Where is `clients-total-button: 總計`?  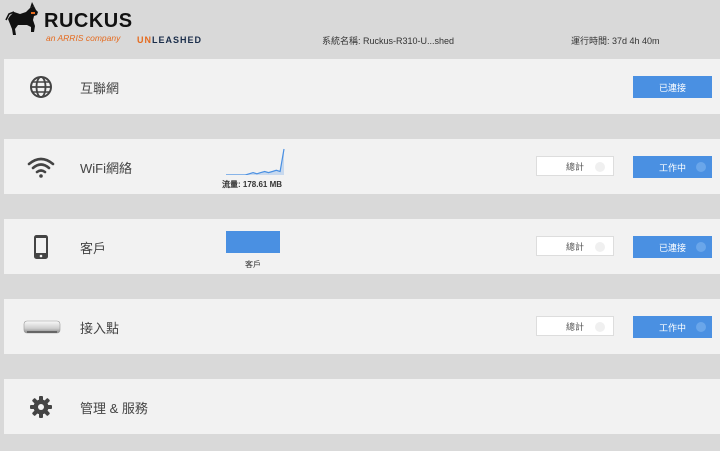 clients-total-button: 總計 is located at coordinates (575, 246).